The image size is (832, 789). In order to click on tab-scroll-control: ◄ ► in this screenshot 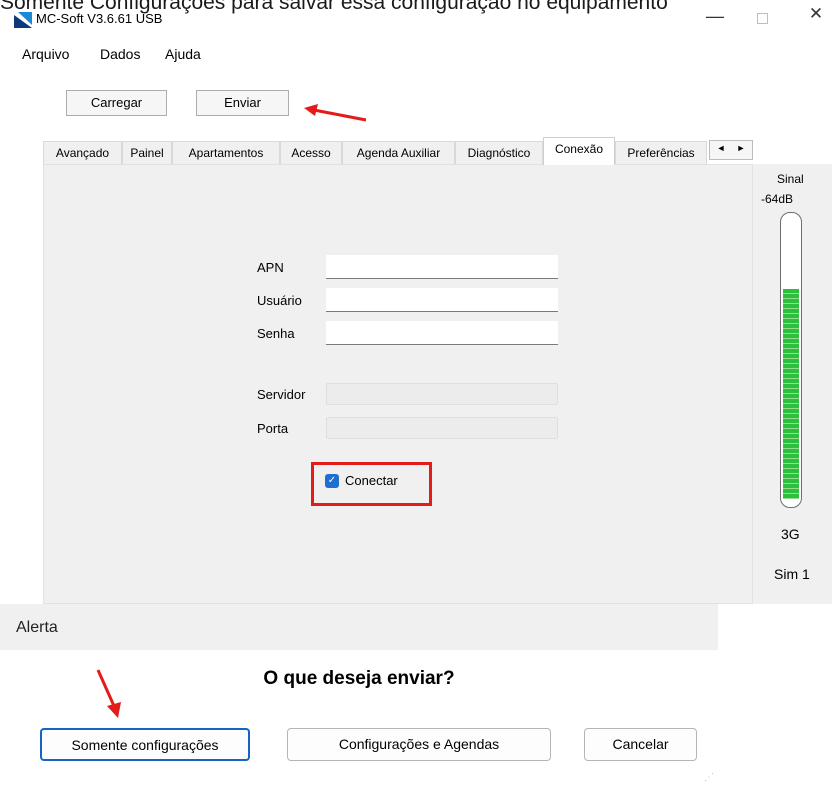, I will do `click(731, 150)`.